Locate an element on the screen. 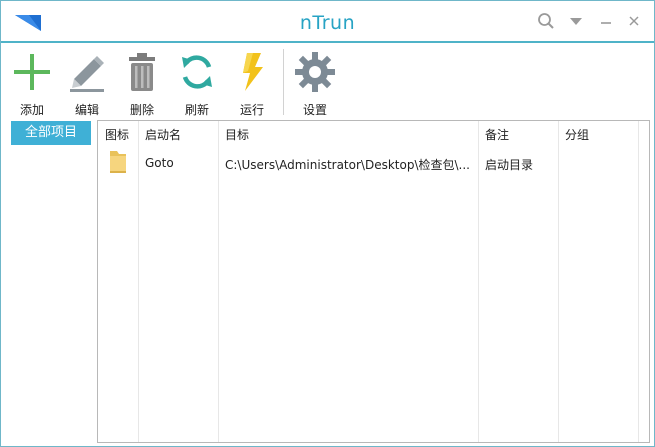  delete-button: 删除 is located at coordinates (142, 84).